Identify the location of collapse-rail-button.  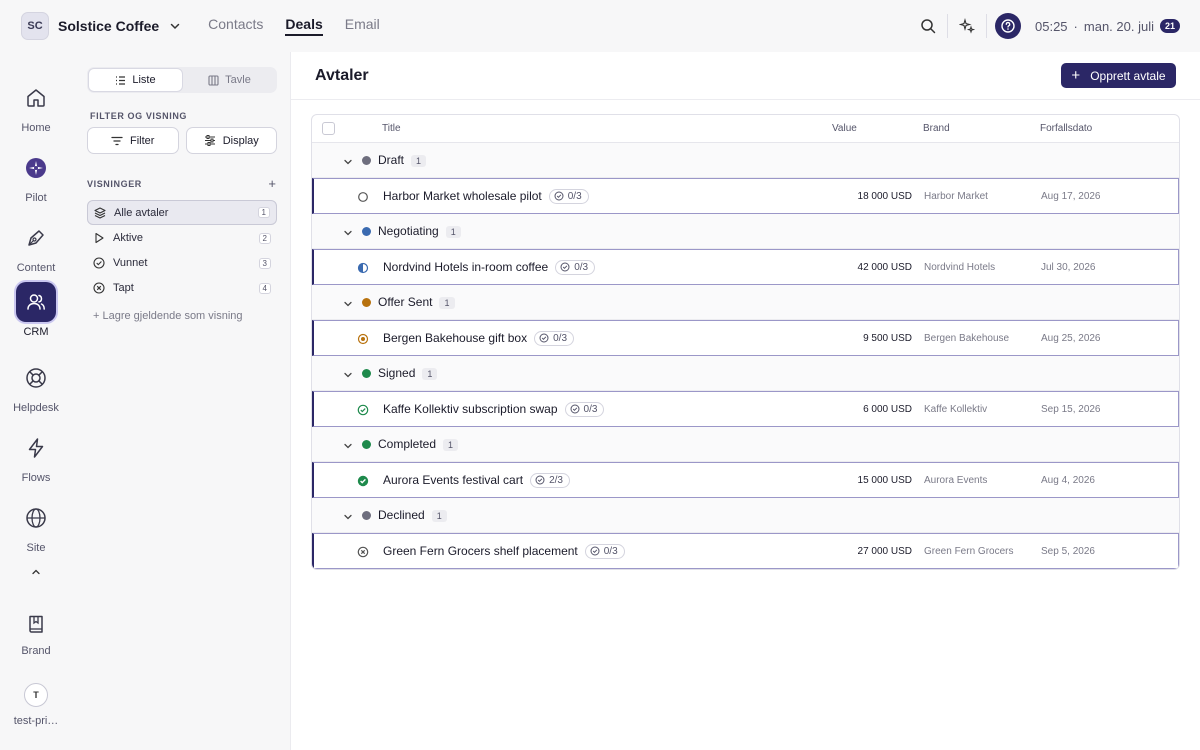
(36, 572).